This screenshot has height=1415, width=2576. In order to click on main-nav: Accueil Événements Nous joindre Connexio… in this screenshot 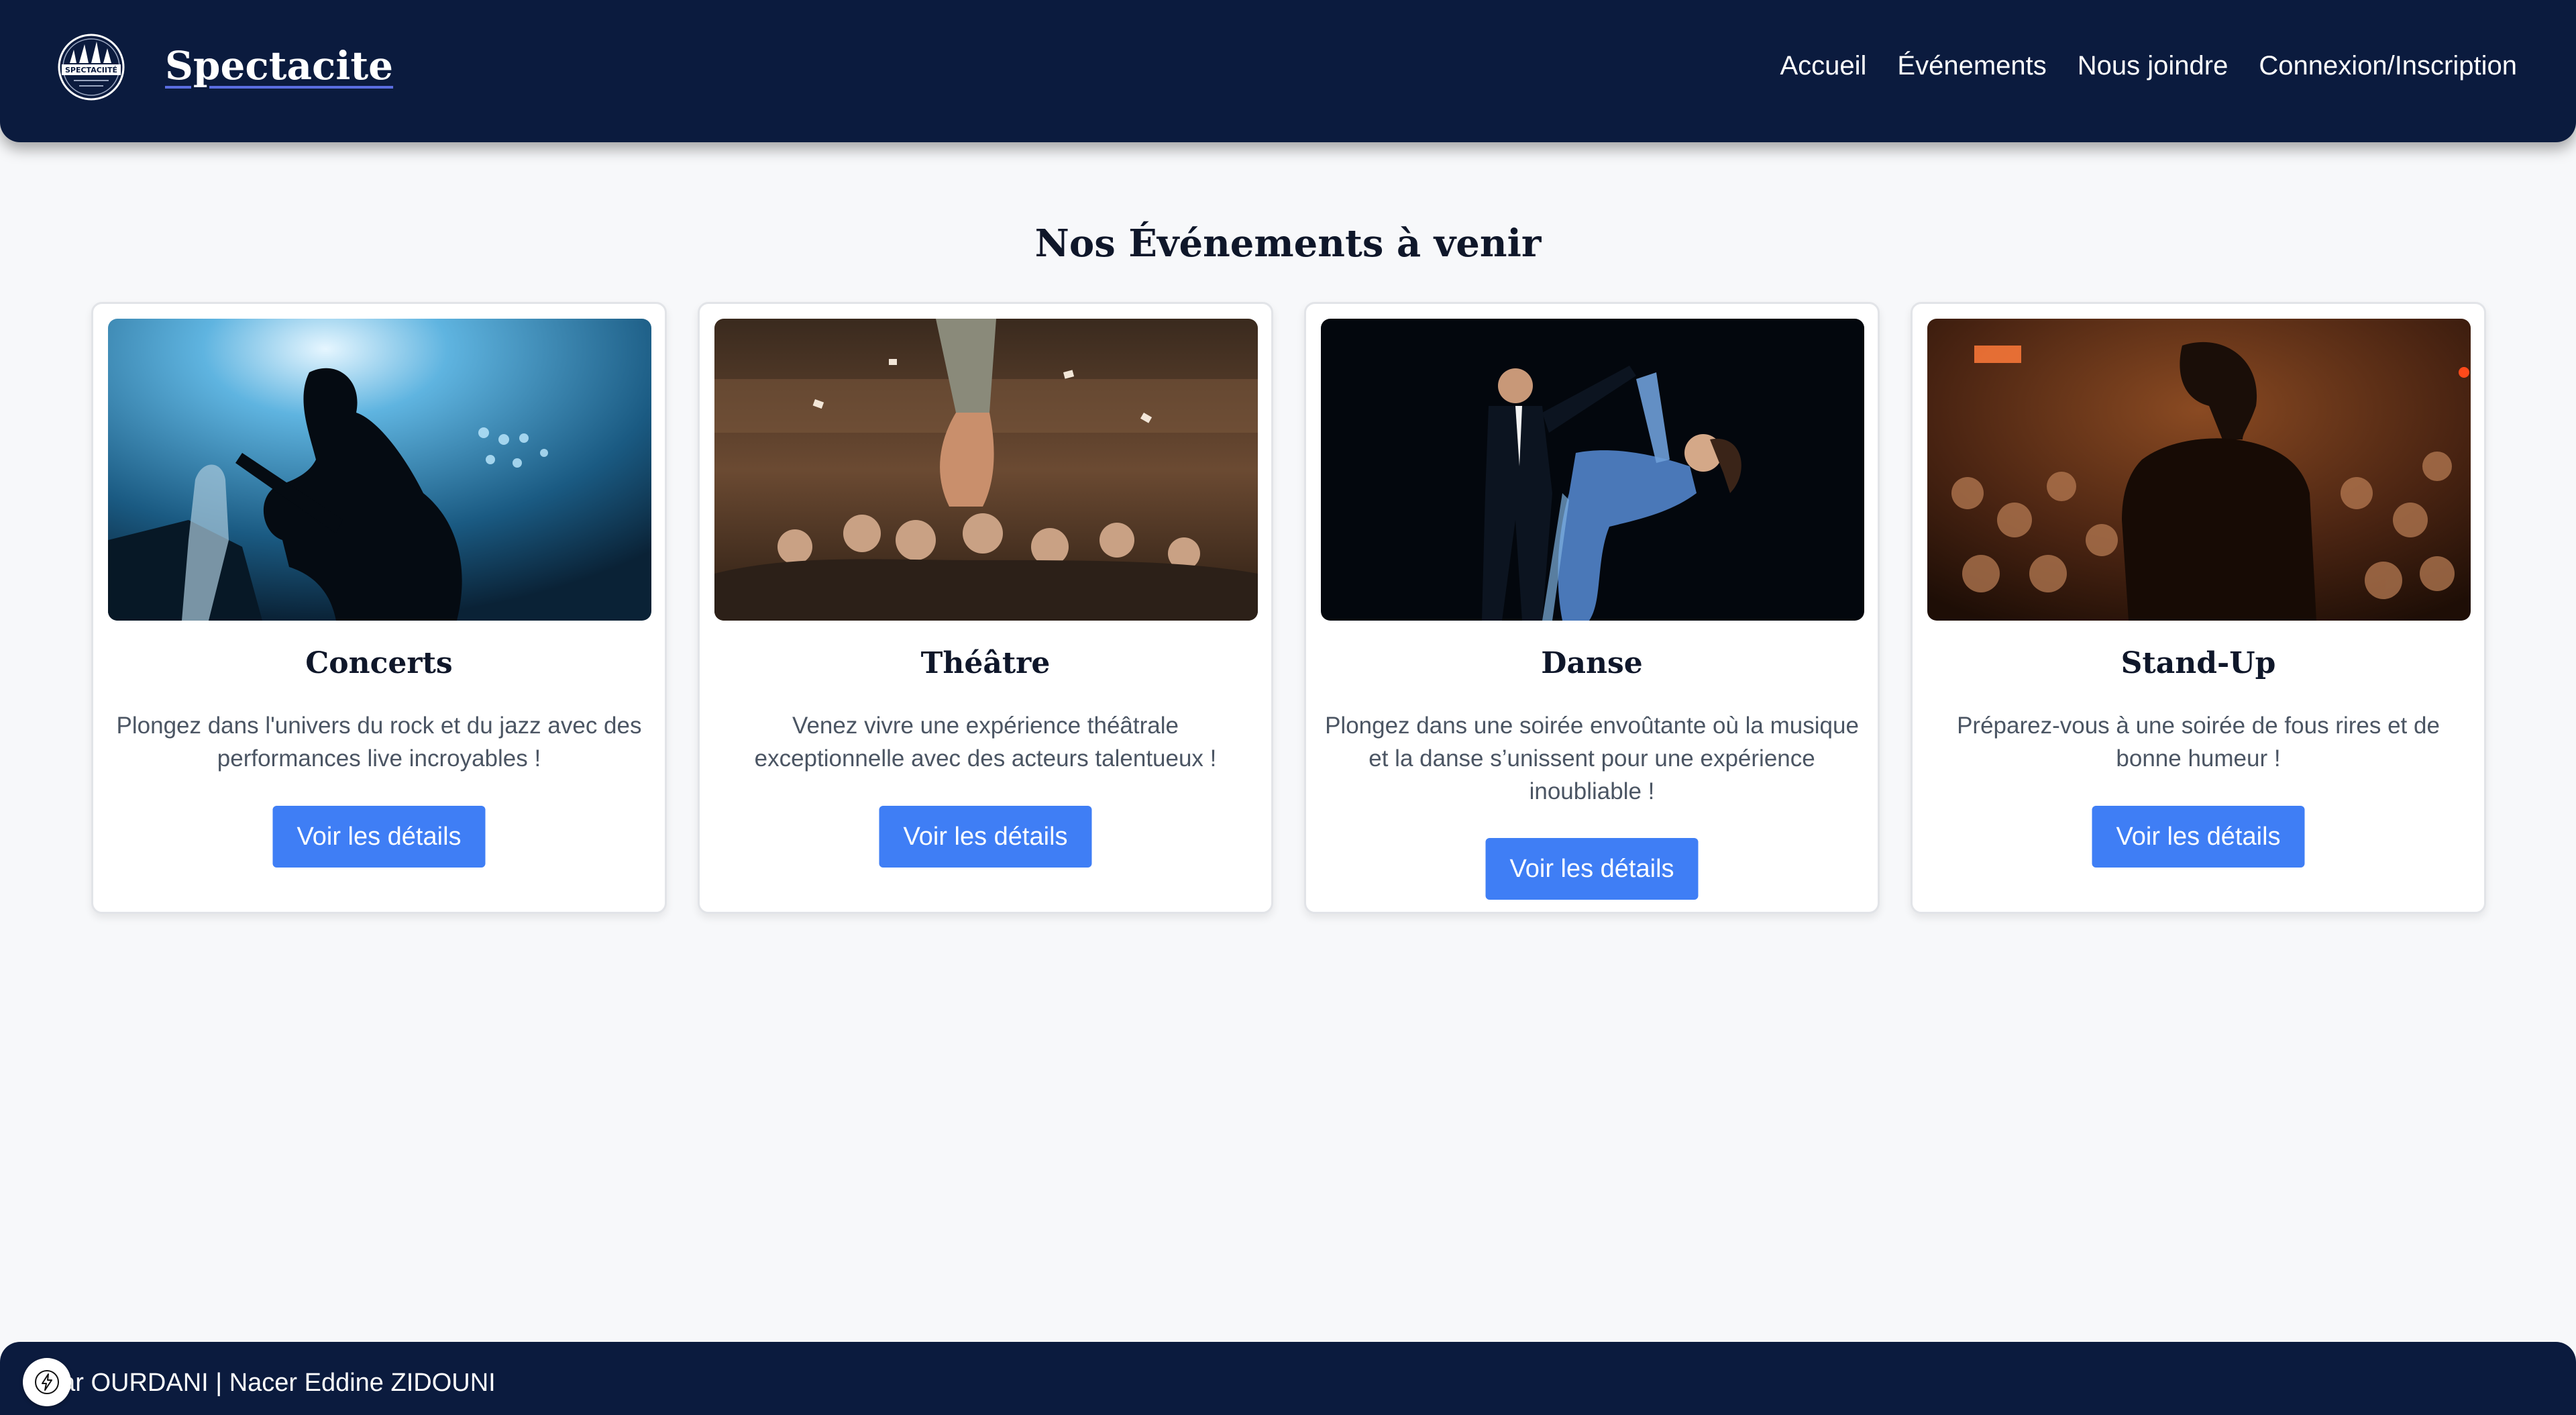, I will do `click(2148, 66)`.